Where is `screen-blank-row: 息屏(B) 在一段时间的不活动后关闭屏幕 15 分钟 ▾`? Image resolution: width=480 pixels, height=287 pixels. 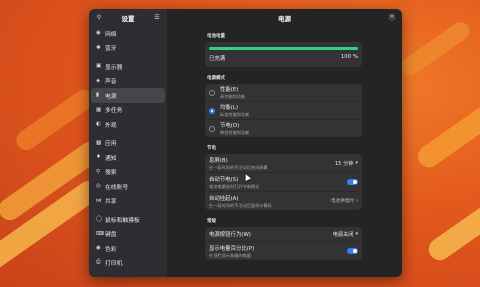 screen-blank-row: 息屏(B) 在一段时间的不活动后关闭屏幕 15 分钟 ▾ is located at coordinates (283, 163).